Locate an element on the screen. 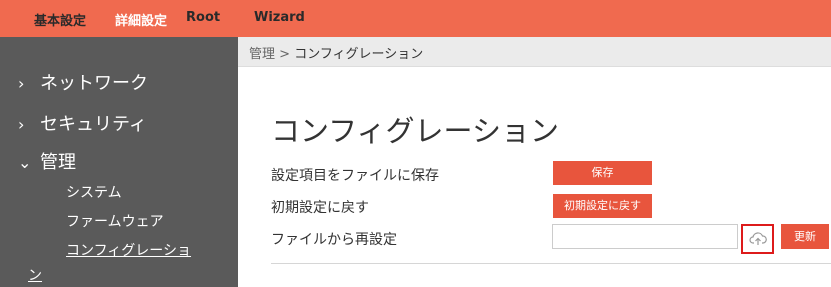  breadcrumb-bar: 管理 > コンフィグレーション is located at coordinates (534, 52).